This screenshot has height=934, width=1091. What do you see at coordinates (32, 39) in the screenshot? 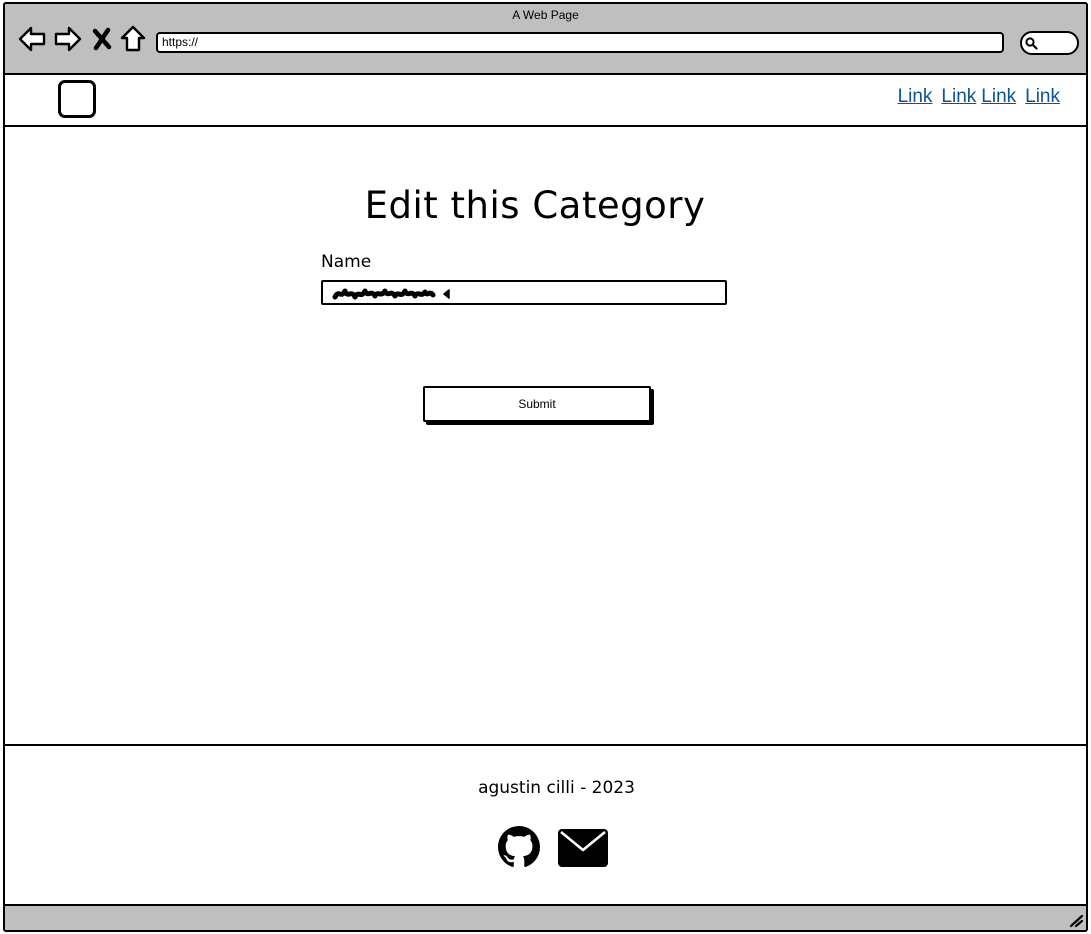
I see `back-arrow-icon` at bounding box center [32, 39].